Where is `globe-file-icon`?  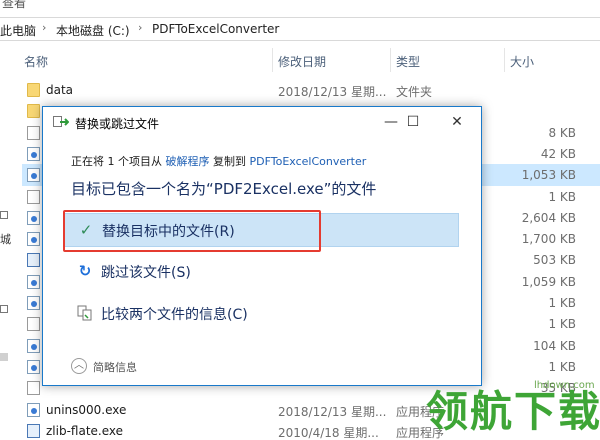 globe-file-icon is located at coordinates (33, 345).